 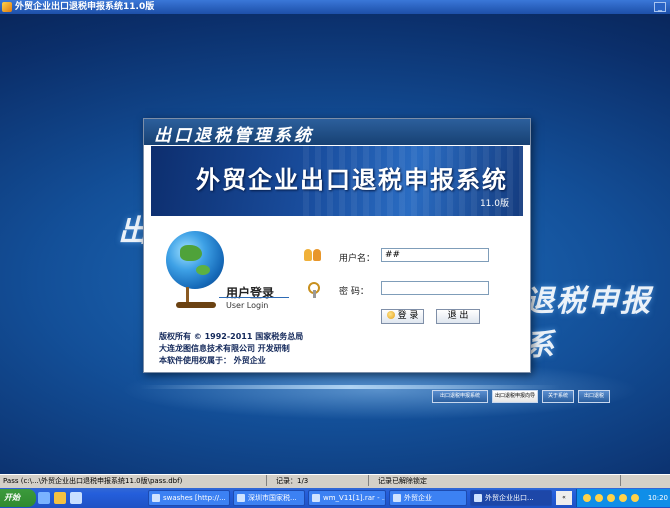 I want to click on exit-button: 退 出, so click(x=458, y=316).